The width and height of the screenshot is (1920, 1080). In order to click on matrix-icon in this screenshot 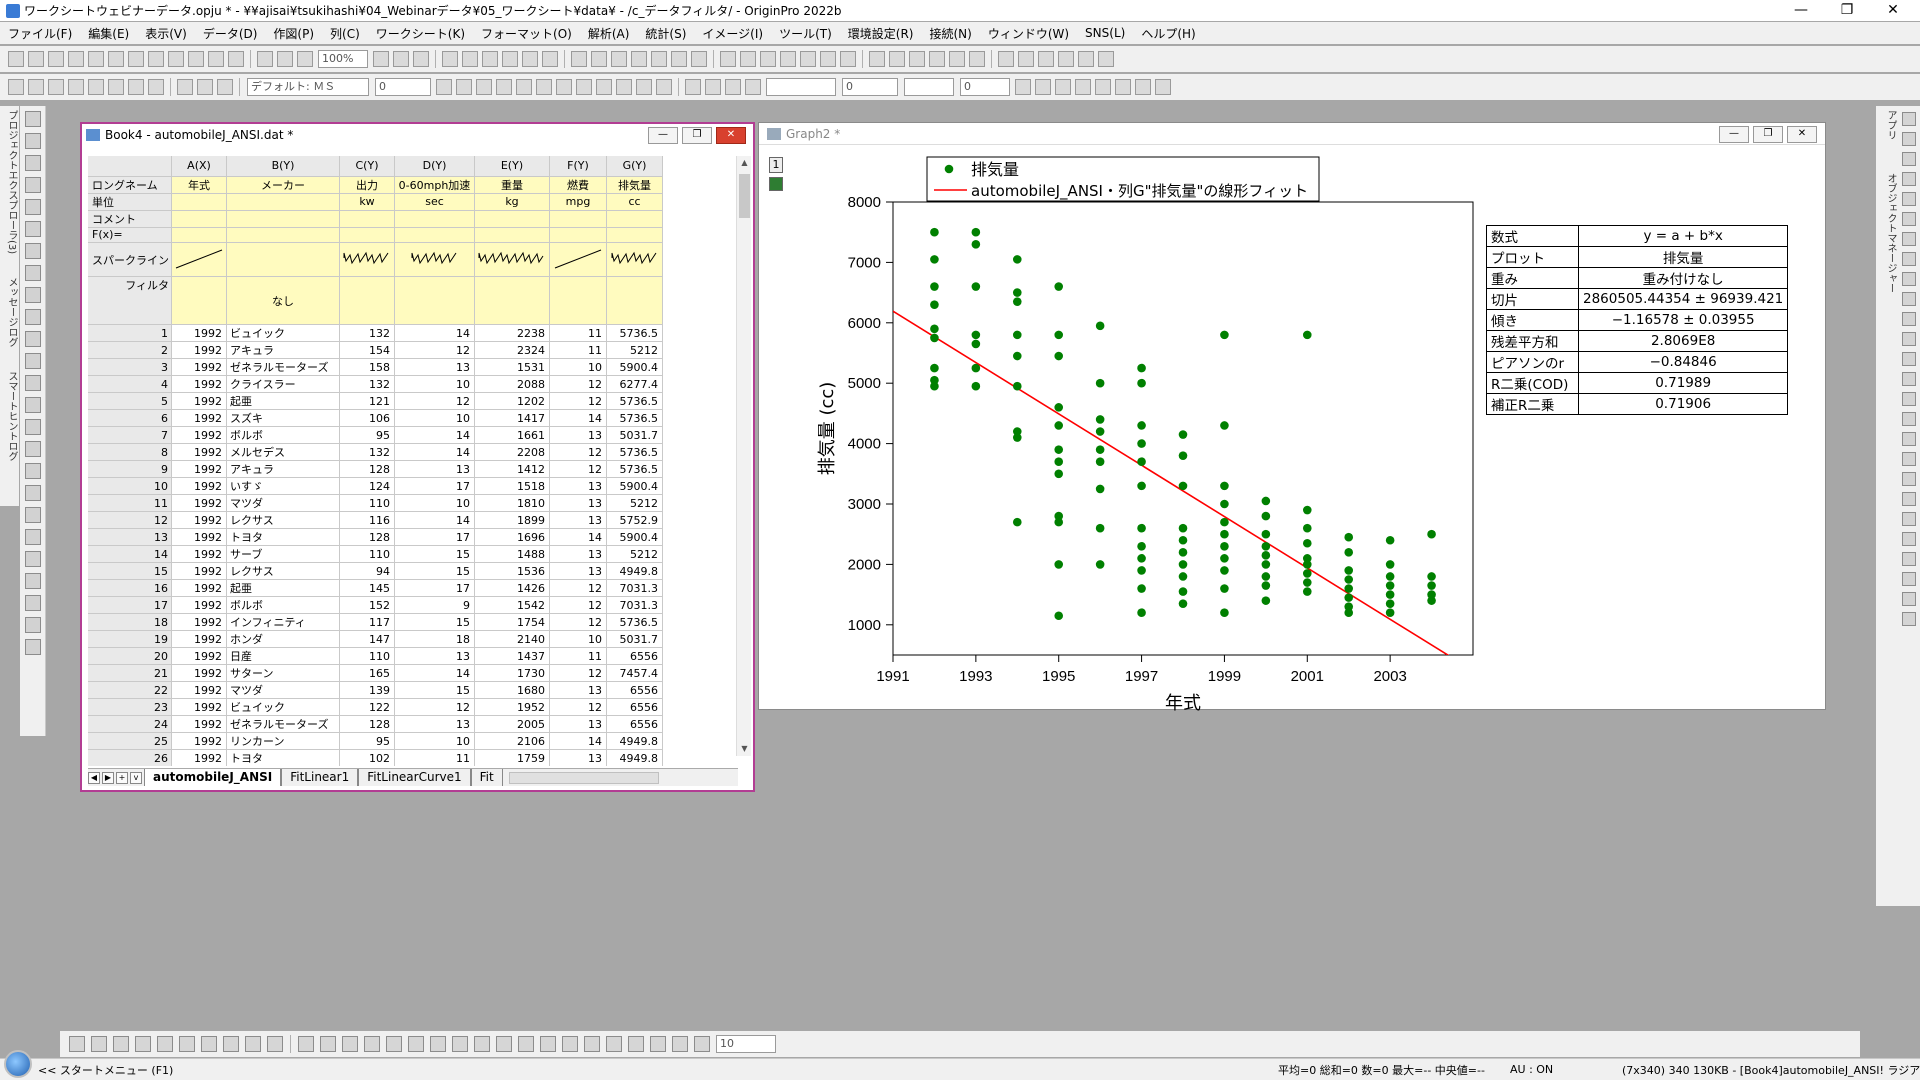, I will do `click(56, 87)`.